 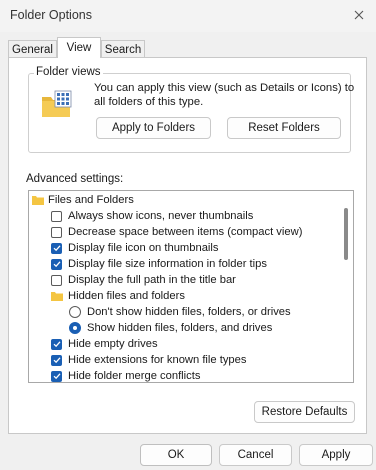 I want to click on folder-view-icon, so click(x=57, y=105).